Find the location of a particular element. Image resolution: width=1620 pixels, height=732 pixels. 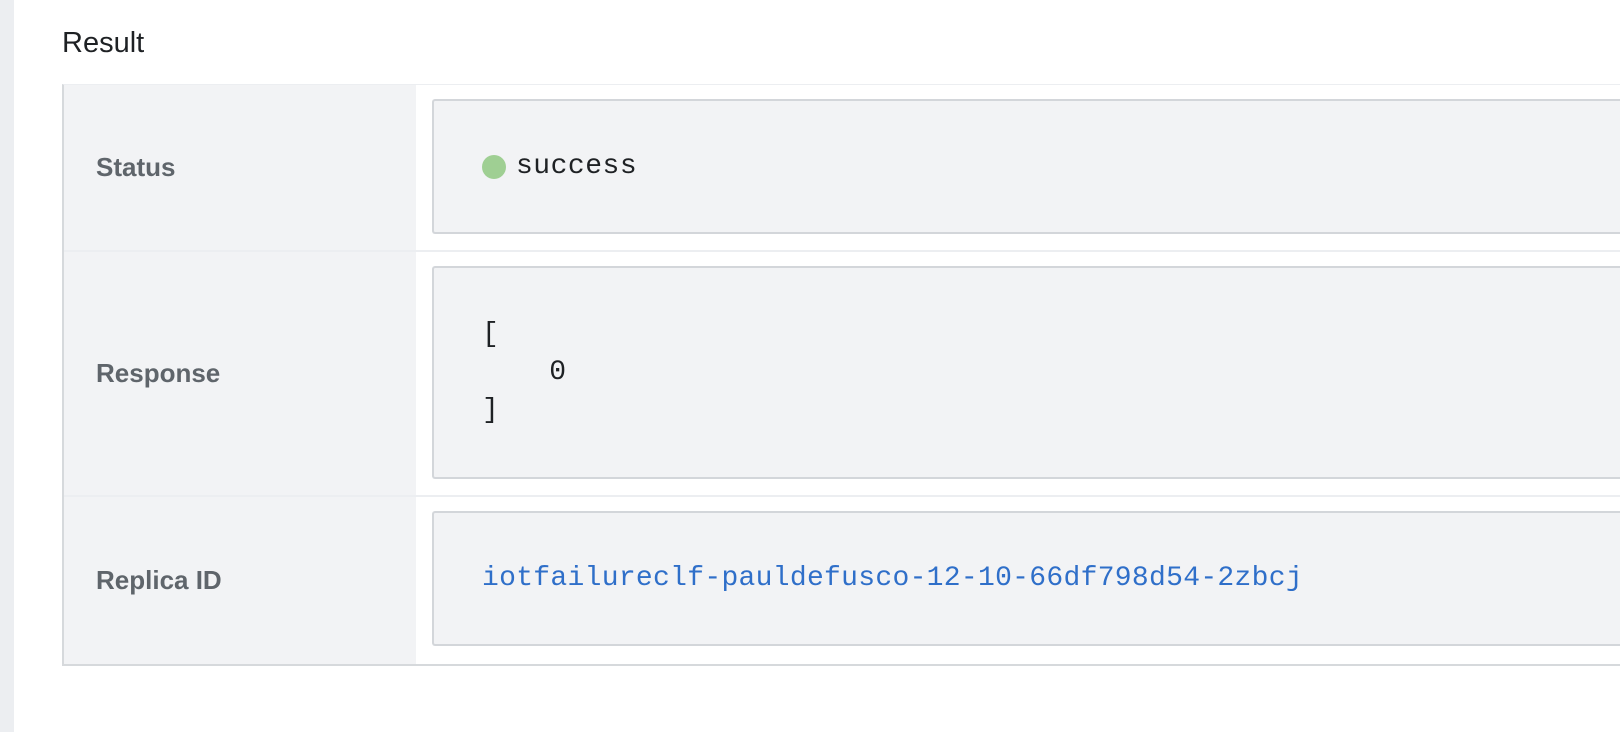

status-value: success is located at coordinates (577, 166).